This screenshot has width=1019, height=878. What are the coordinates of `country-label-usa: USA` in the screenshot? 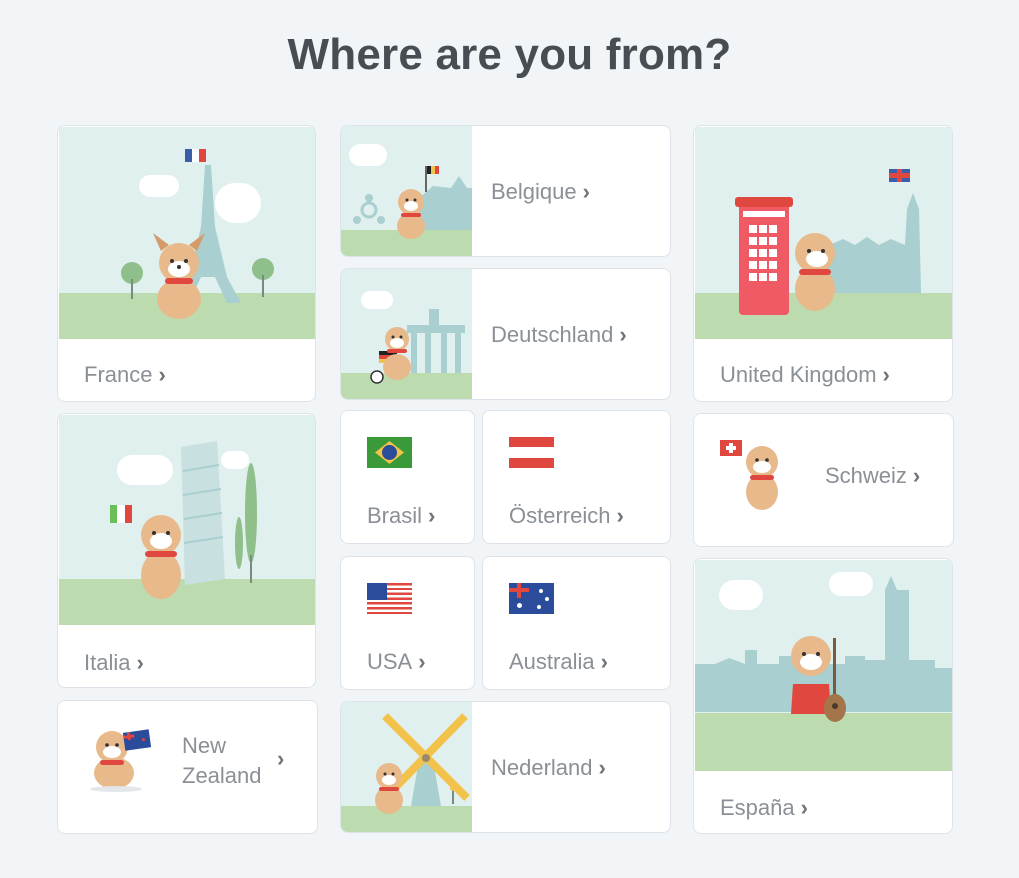 It's located at (390, 661).